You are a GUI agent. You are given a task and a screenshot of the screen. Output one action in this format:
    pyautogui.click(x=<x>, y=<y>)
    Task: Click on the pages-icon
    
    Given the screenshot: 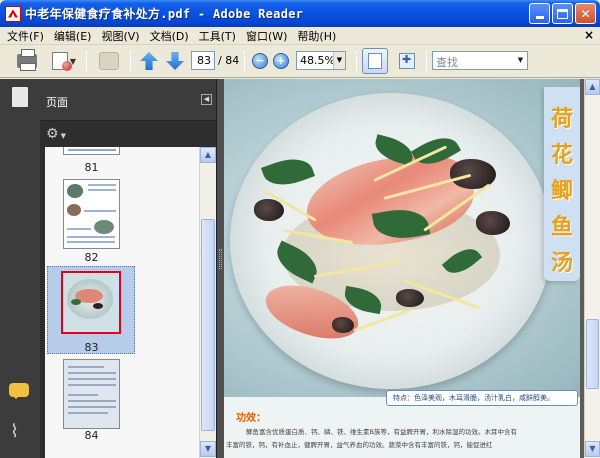 What is the action you would take?
    pyautogui.click(x=18, y=98)
    